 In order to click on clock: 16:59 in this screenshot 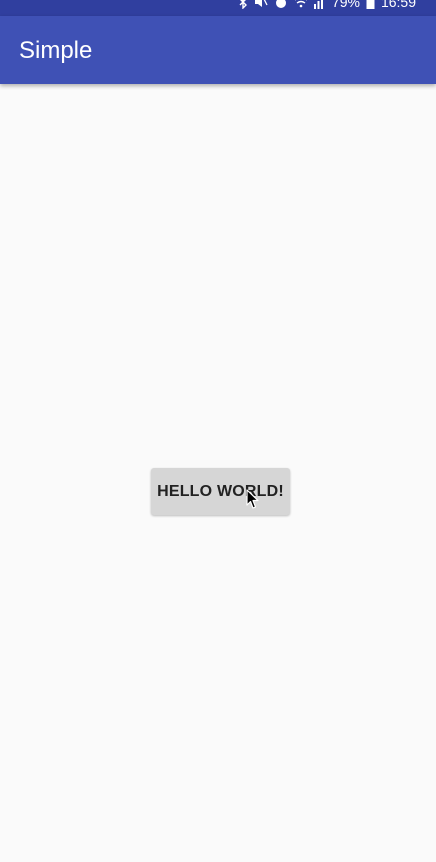, I will do `click(398, 5)`.